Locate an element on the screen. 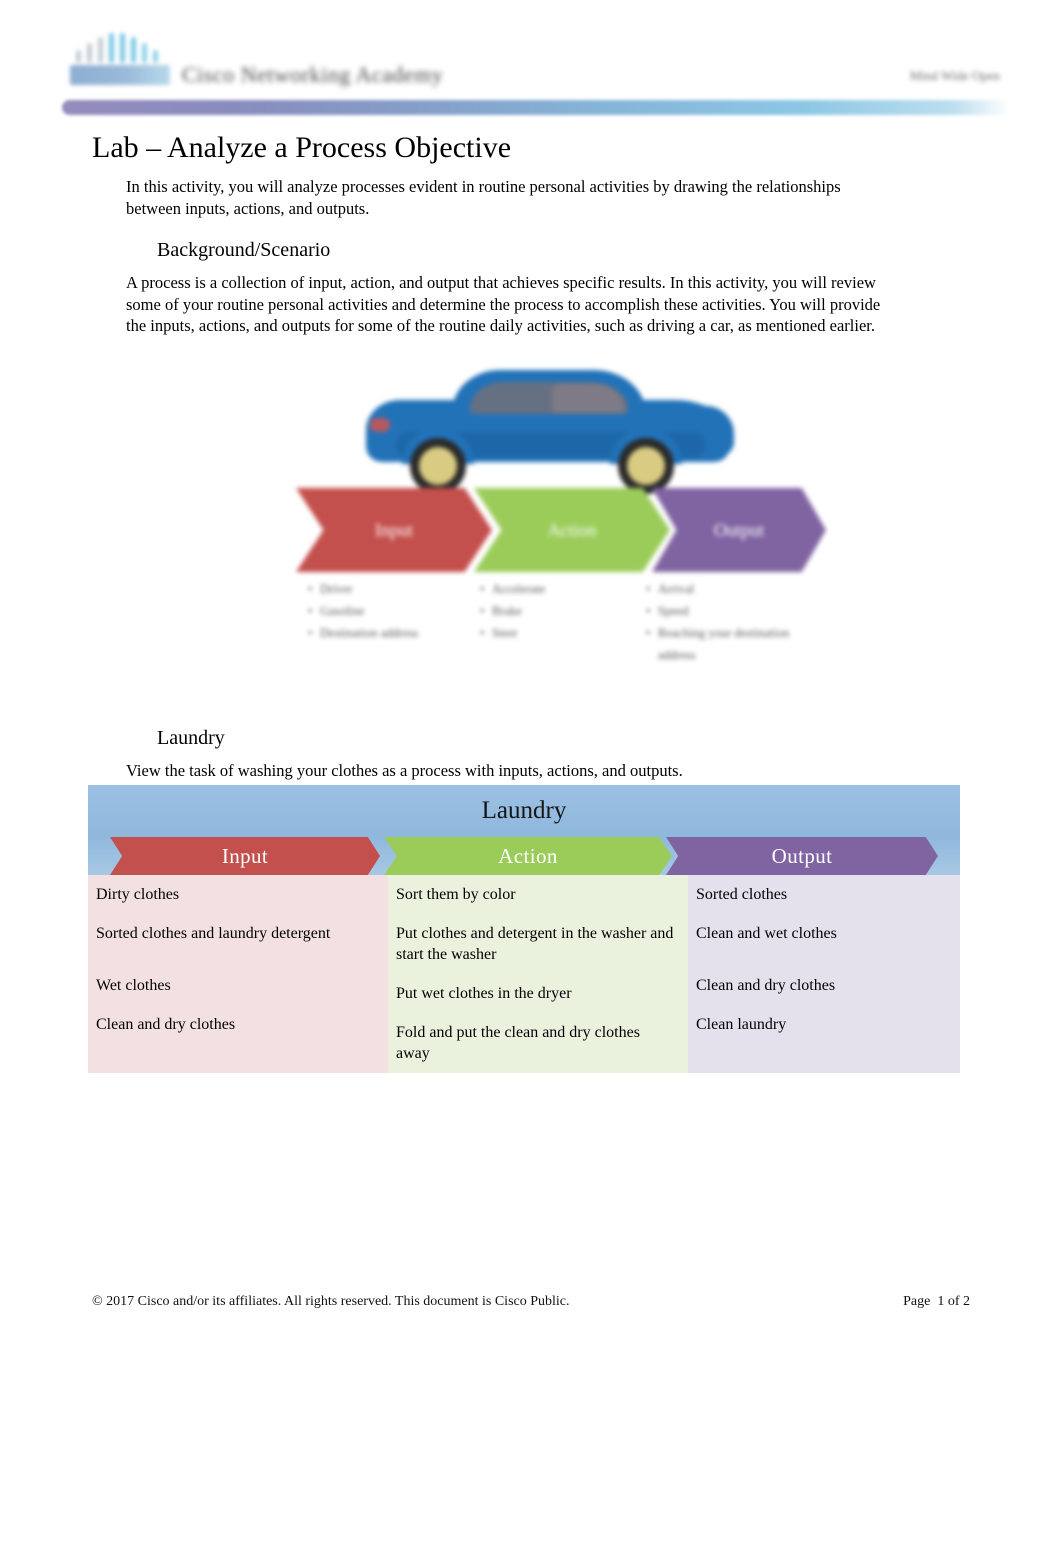 The image size is (1062, 1556). column-header-output: Output is located at coordinates (802, 856).